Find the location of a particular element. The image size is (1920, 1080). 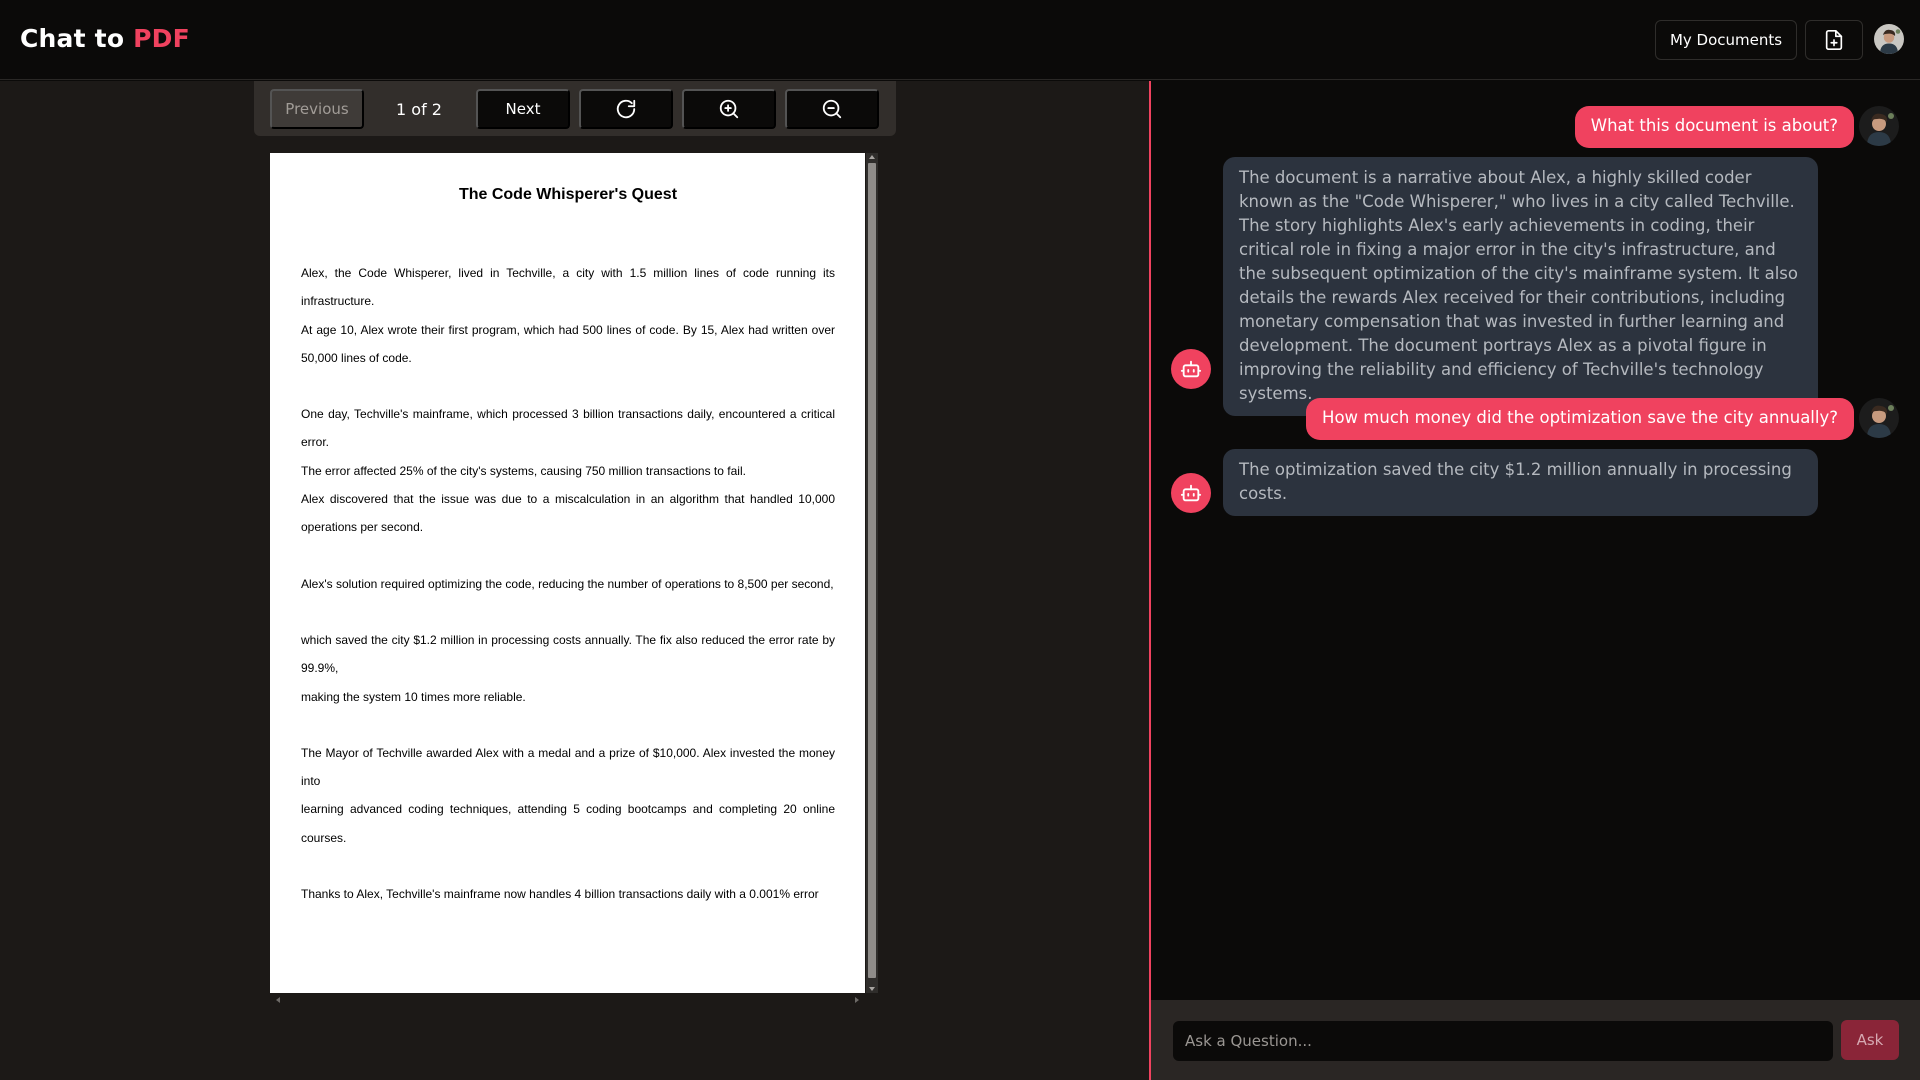

pdf-toolbar: Previous 1 of 2 Next is located at coordinates (575, 108).